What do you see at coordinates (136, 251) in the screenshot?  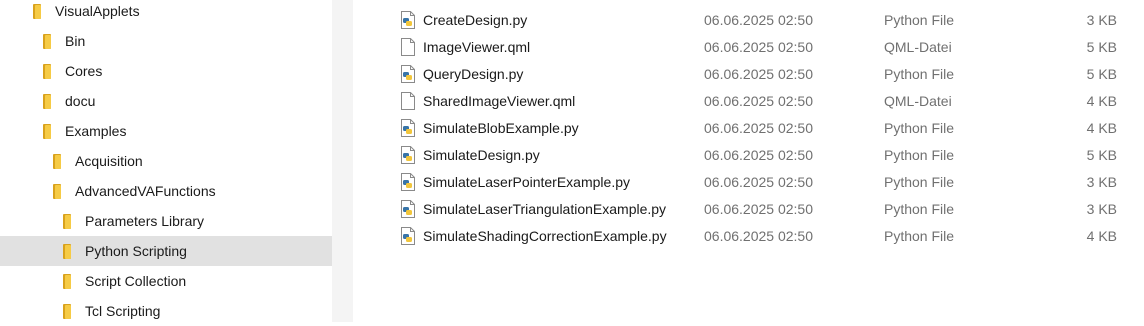 I see `tree-item-label: Python Scripting` at bounding box center [136, 251].